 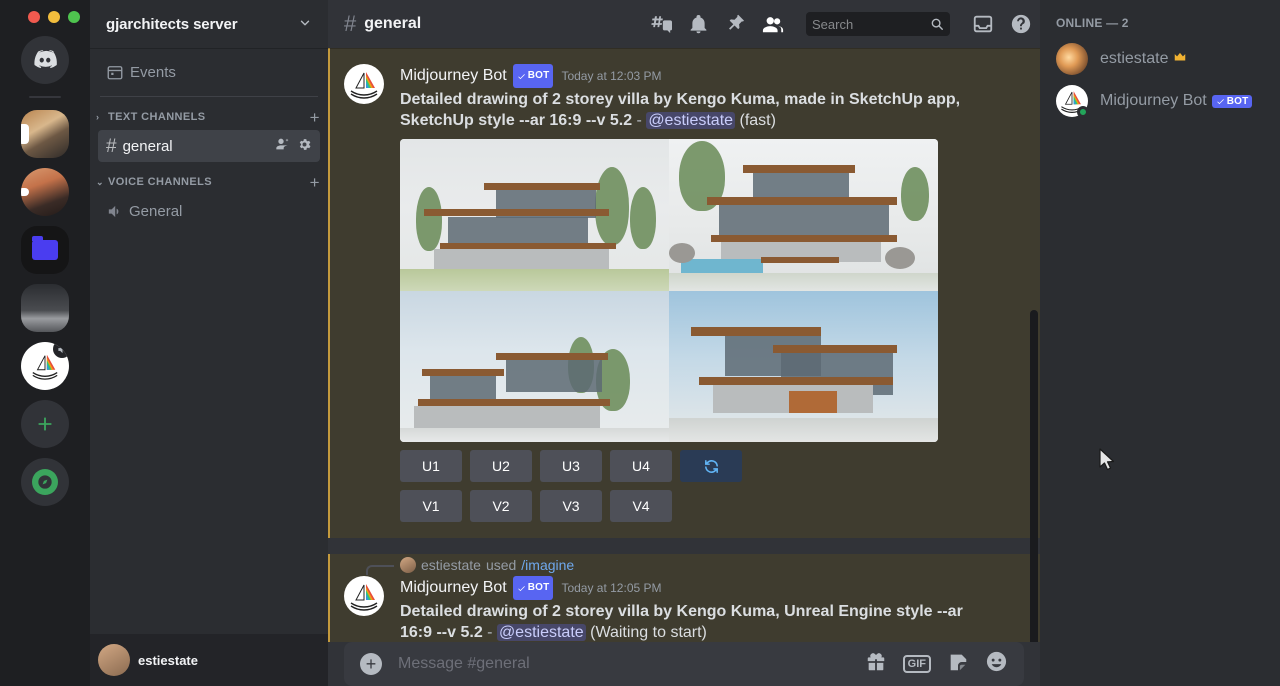 I want to click on upscale-u3-button: U3, so click(x=571, y=466).